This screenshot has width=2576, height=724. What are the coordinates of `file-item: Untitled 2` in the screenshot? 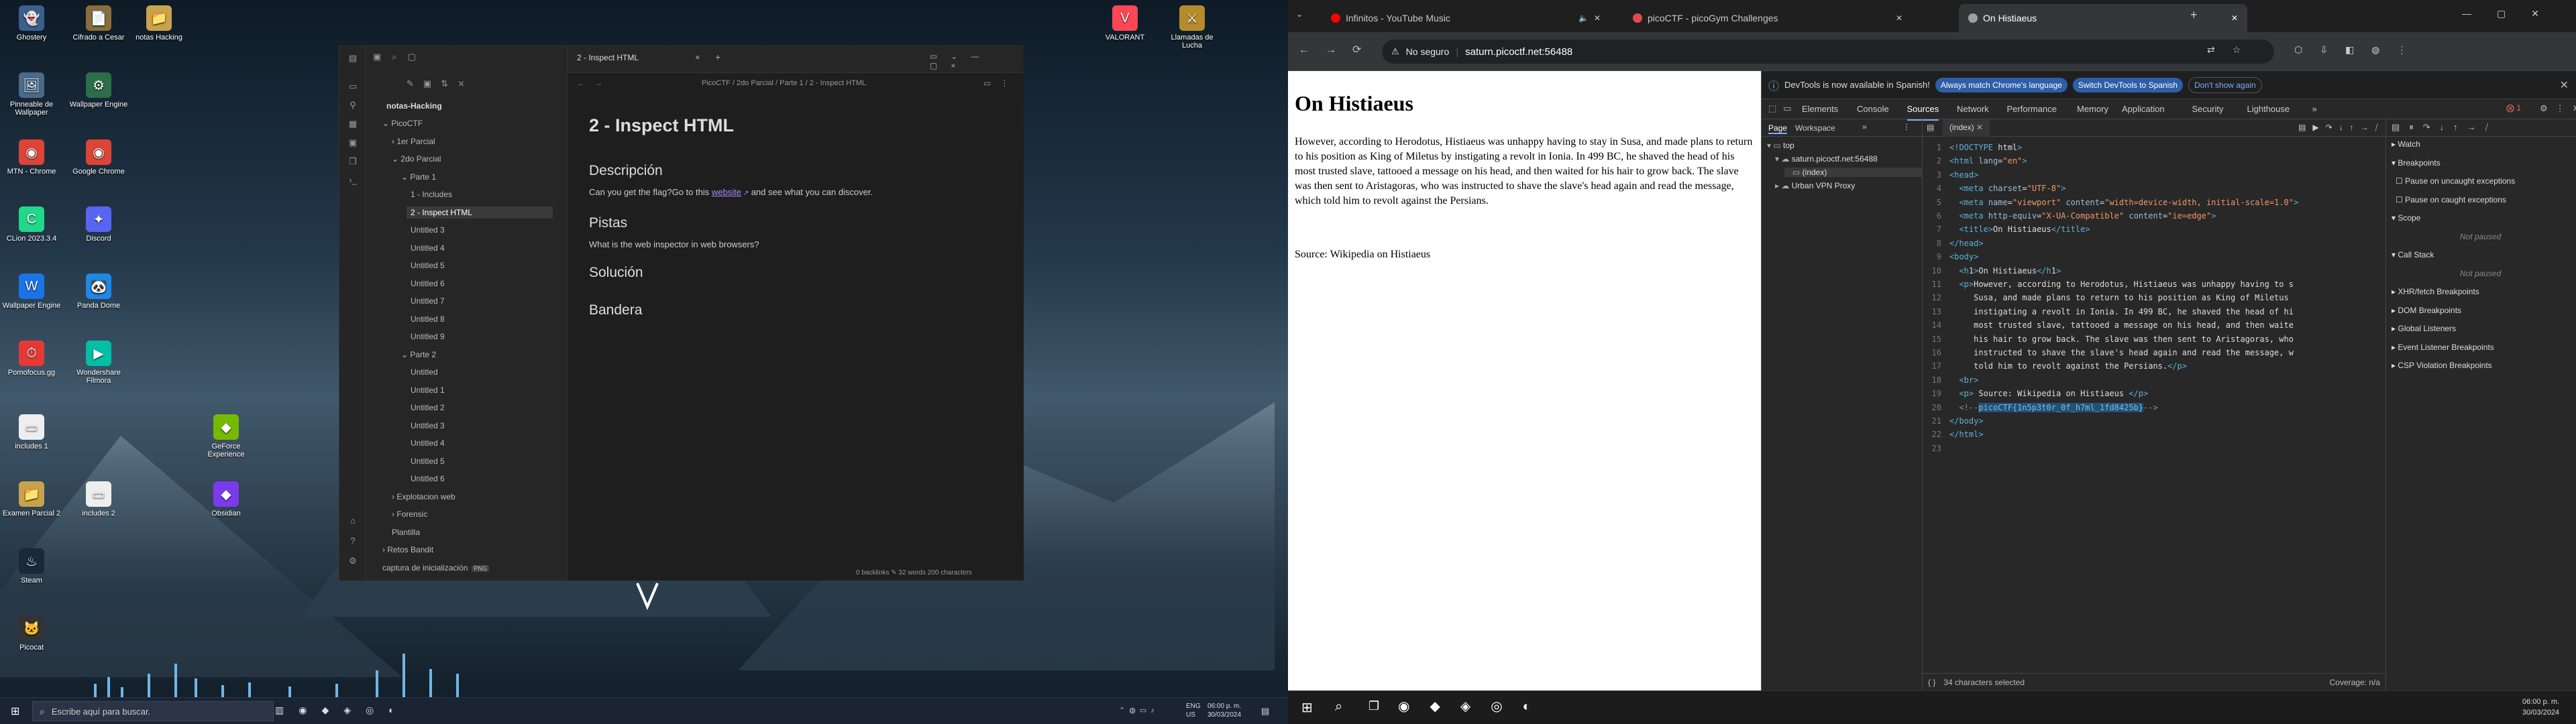 It's located at (480, 408).